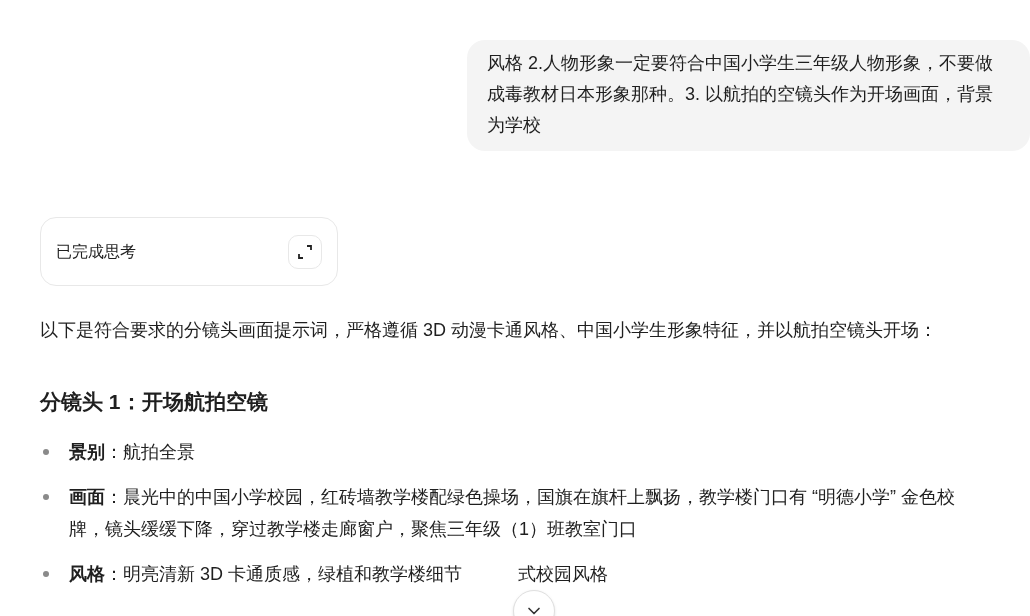 Image resolution: width=1030 pixels, height=616 pixels. I want to click on user-message-bubble: 风格 2.人物形象一定要符合中国小学生三年级人物形象，不要做成毒教材日本形象那种。3. 以航拍的空镜头作为开场画面，背景为学校, so click(748, 95).